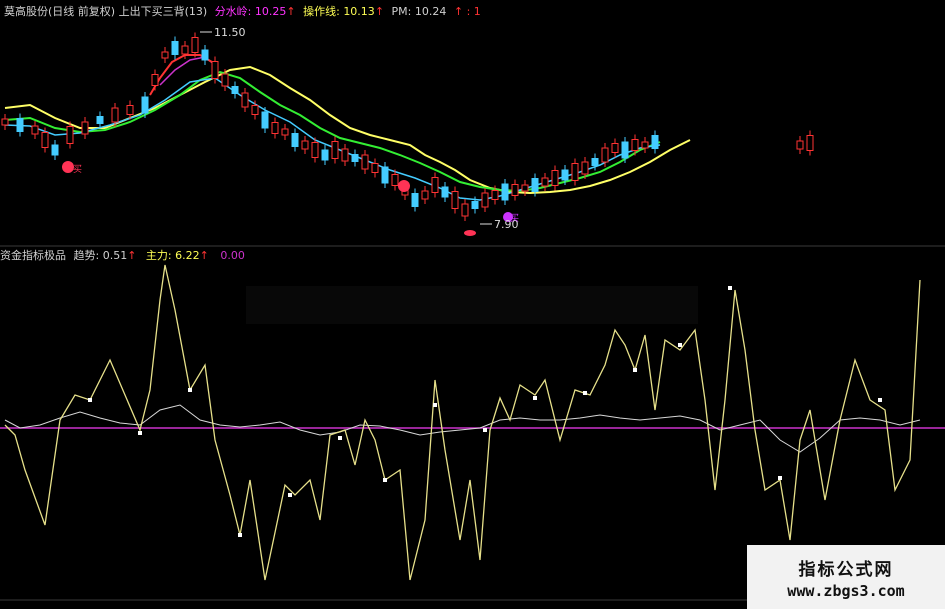 The width and height of the screenshot is (945, 609). What do you see at coordinates (163, 11) in the screenshot?
I see `indicator-label: 上出下买三背(13)` at bounding box center [163, 11].